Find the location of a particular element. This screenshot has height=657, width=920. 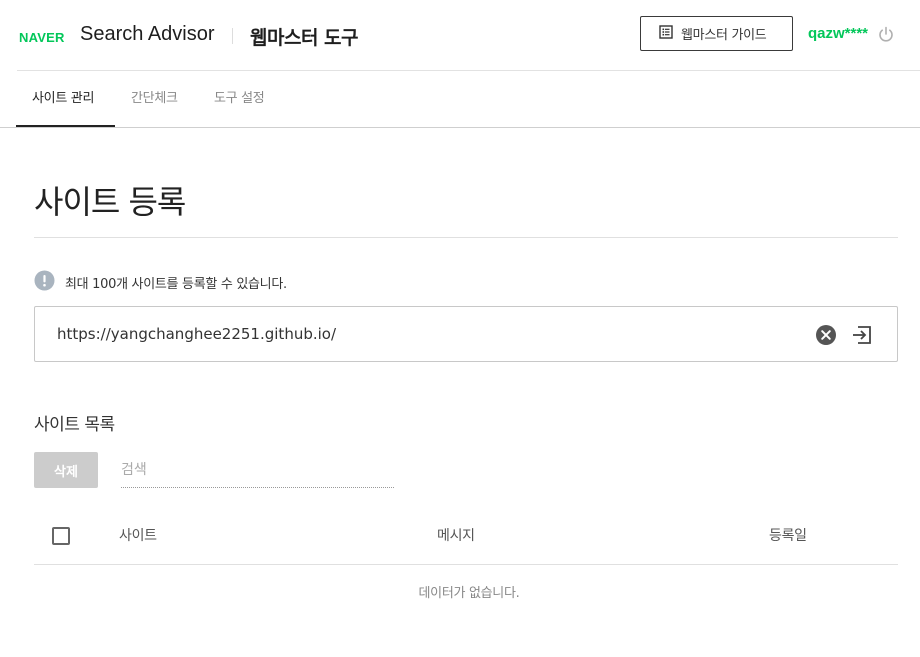

site-url-field is located at coordinates (466, 334).